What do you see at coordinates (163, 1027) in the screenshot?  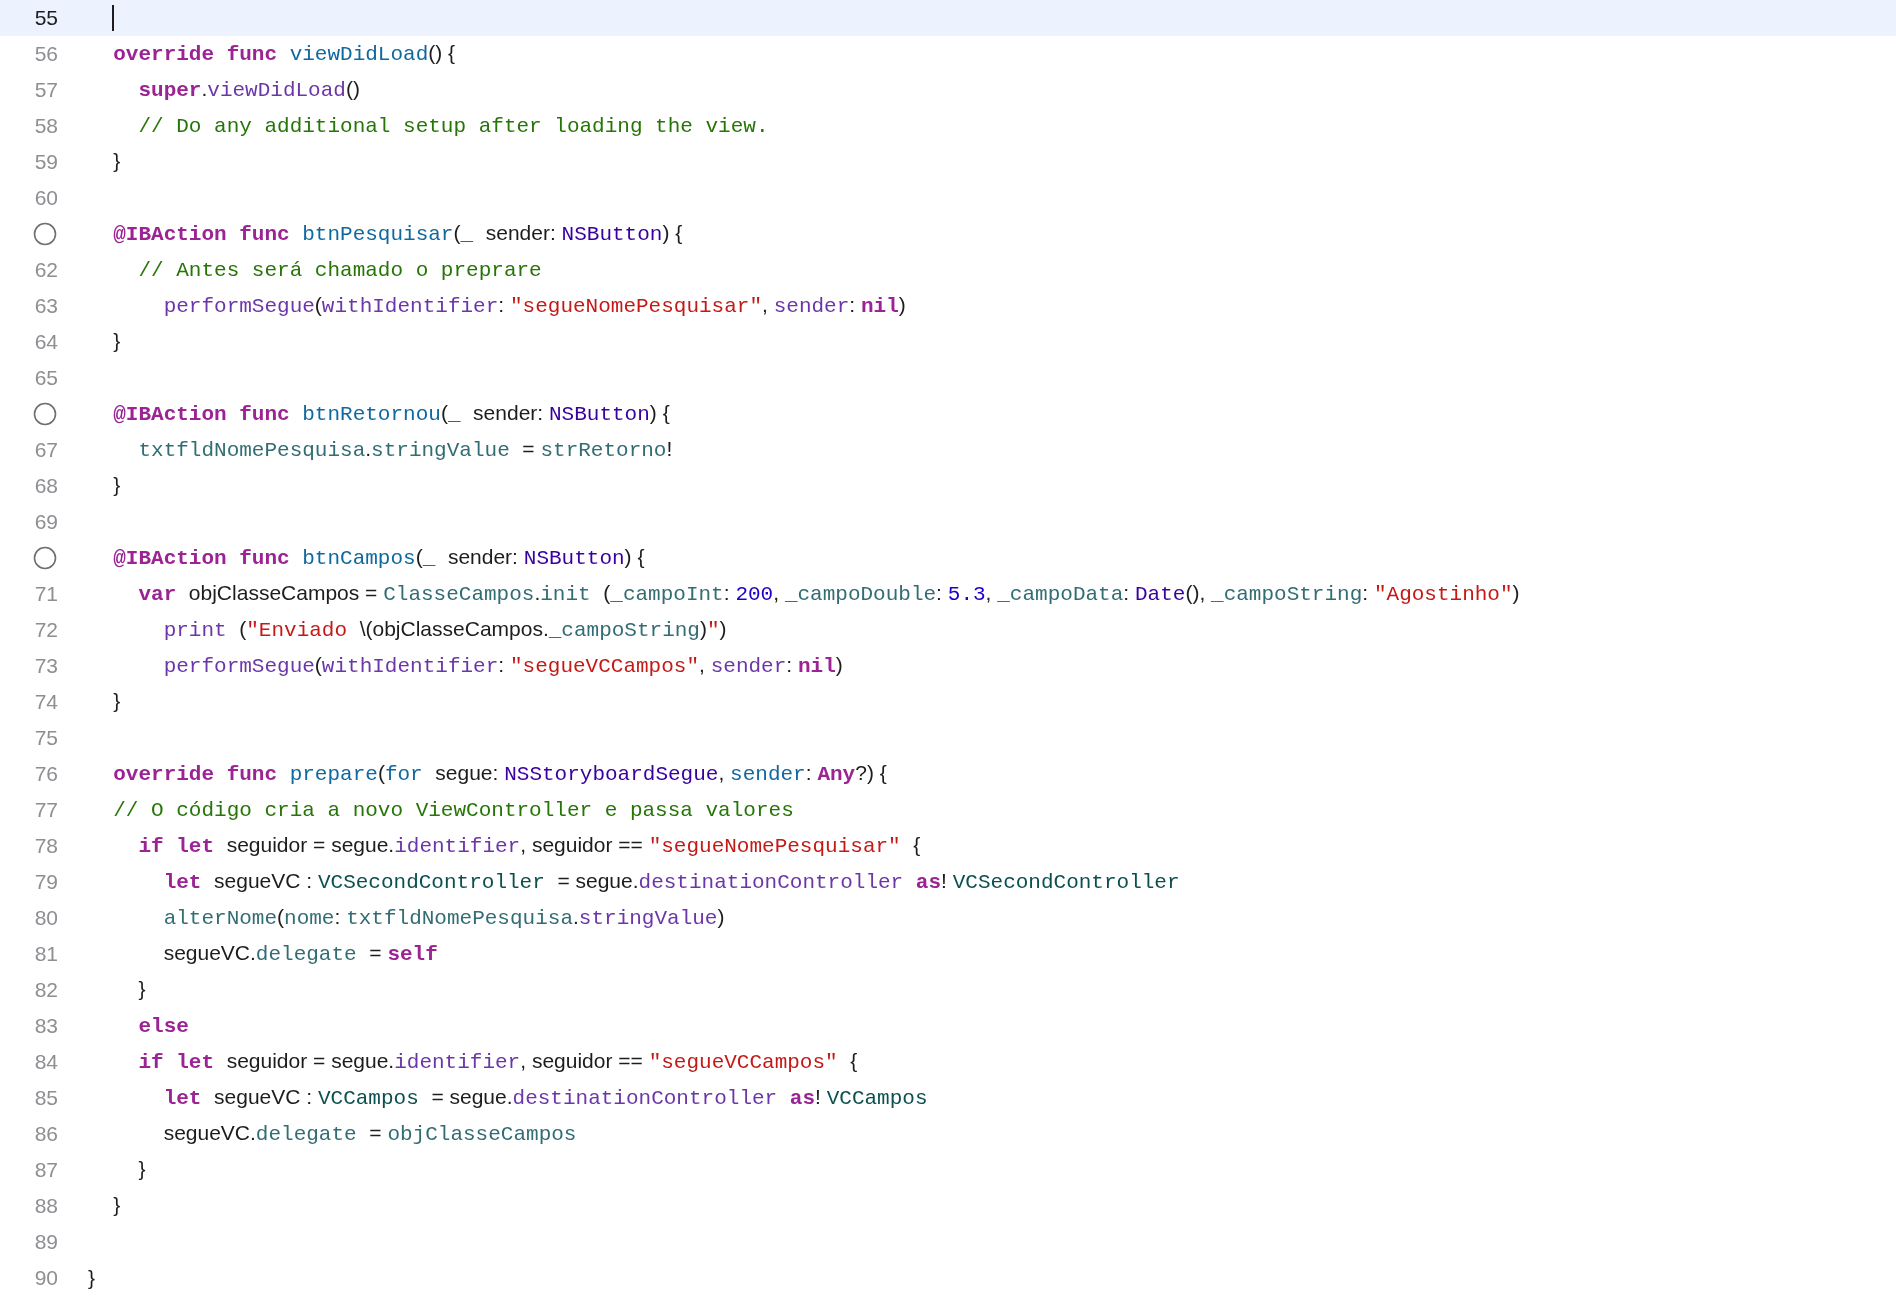 I see `code-line: else` at bounding box center [163, 1027].